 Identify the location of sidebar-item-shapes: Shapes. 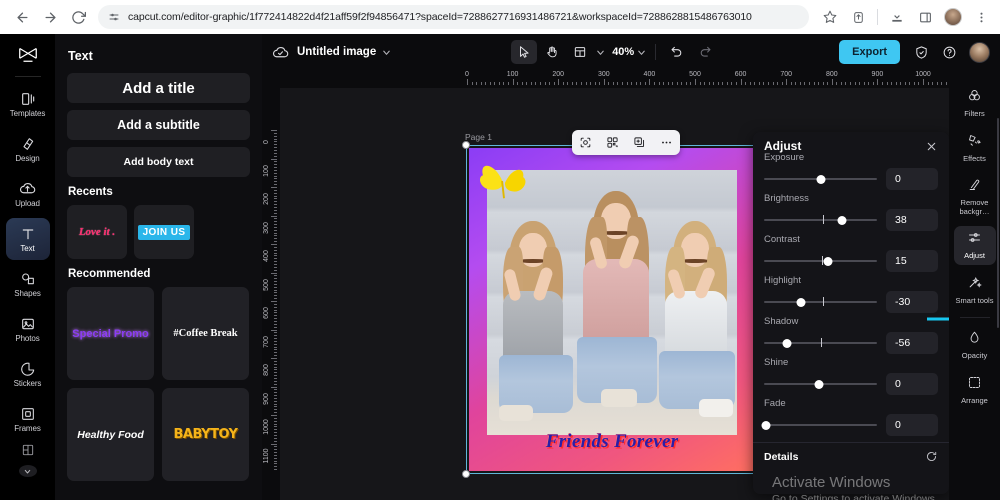
(28, 284).